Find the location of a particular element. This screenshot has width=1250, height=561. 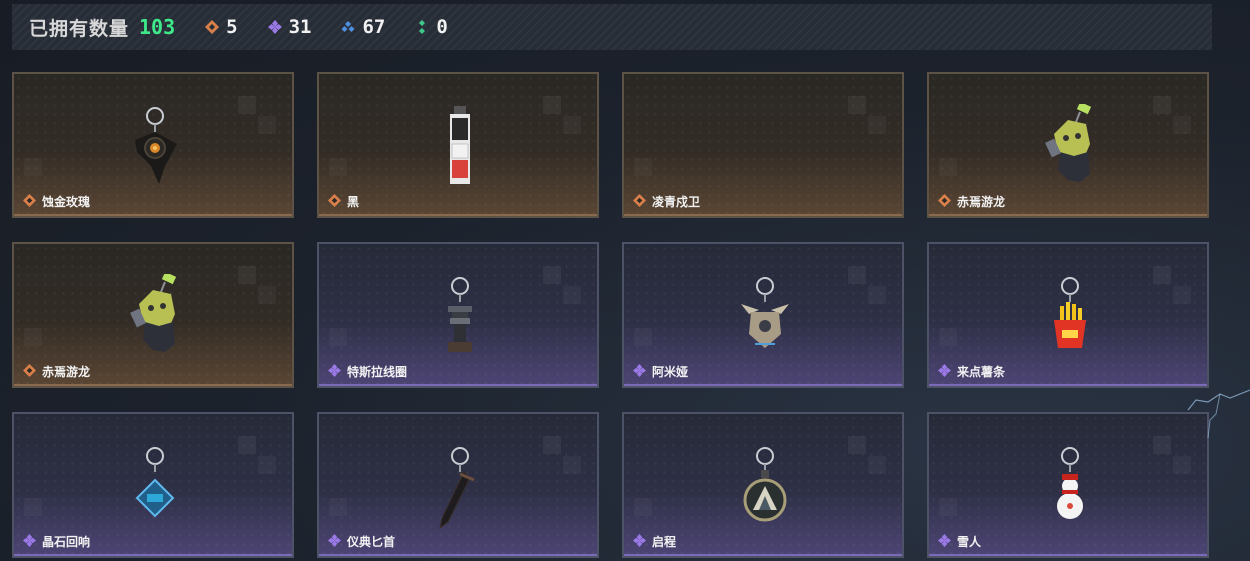

item-name: 来点薯条 is located at coordinates (981, 372).